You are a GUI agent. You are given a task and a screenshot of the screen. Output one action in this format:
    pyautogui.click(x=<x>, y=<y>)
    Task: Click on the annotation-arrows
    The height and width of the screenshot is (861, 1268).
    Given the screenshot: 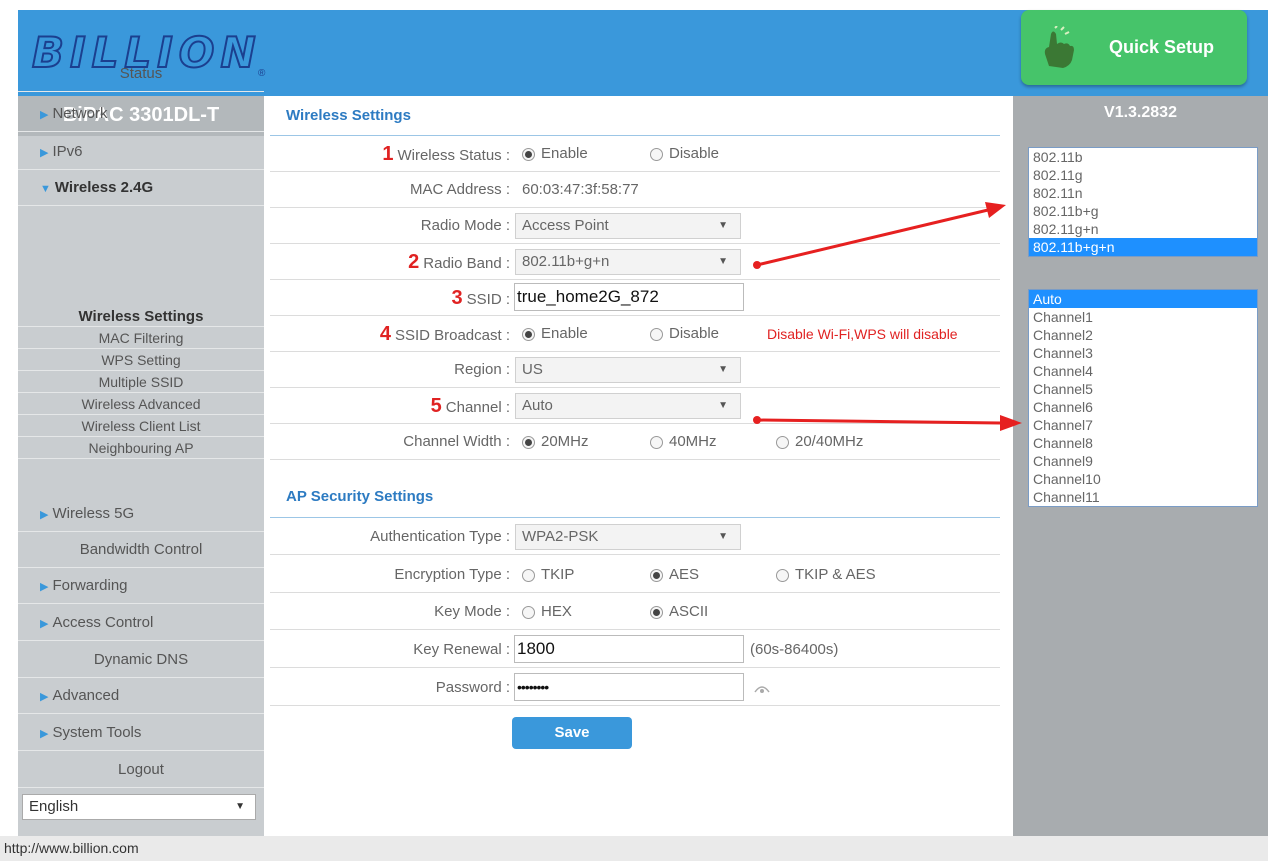 What is the action you would take?
    pyautogui.click(x=887, y=316)
    